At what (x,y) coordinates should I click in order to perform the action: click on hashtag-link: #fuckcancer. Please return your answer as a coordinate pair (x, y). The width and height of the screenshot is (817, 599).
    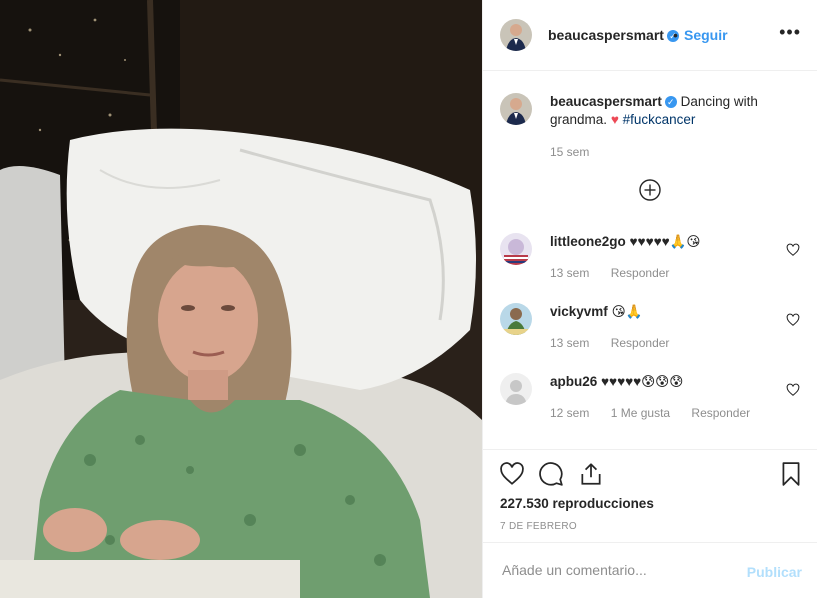
    Looking at the image, I should click on (659, 119).